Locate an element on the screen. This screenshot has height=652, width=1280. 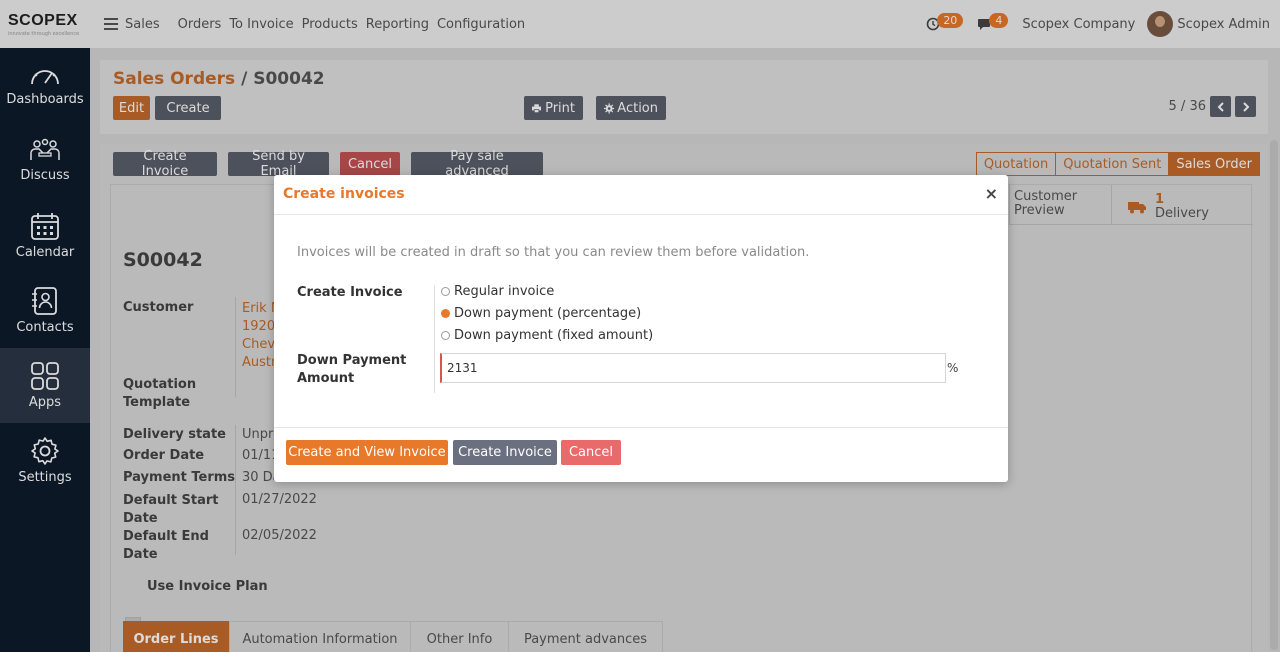
option-regular-invoice: Regular invoice is located at coordinates (497, 291).